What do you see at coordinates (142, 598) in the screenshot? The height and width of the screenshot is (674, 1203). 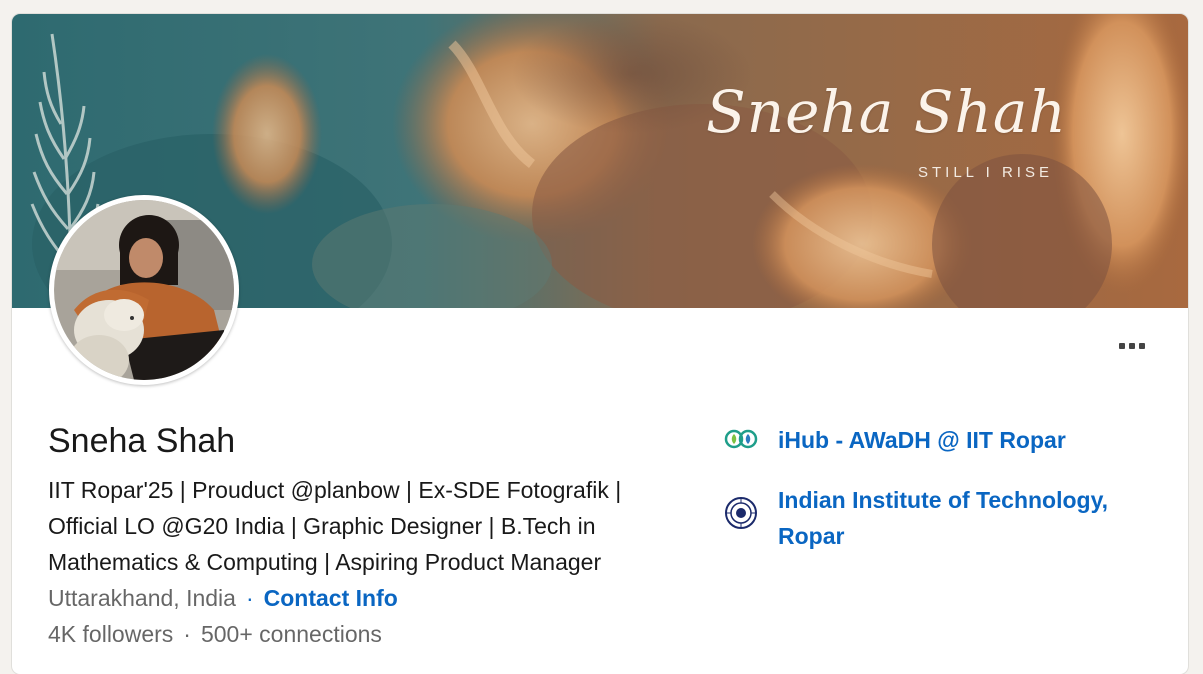 I see `profile-location: Uttarakhand, India` at bounding box center [142, 598].